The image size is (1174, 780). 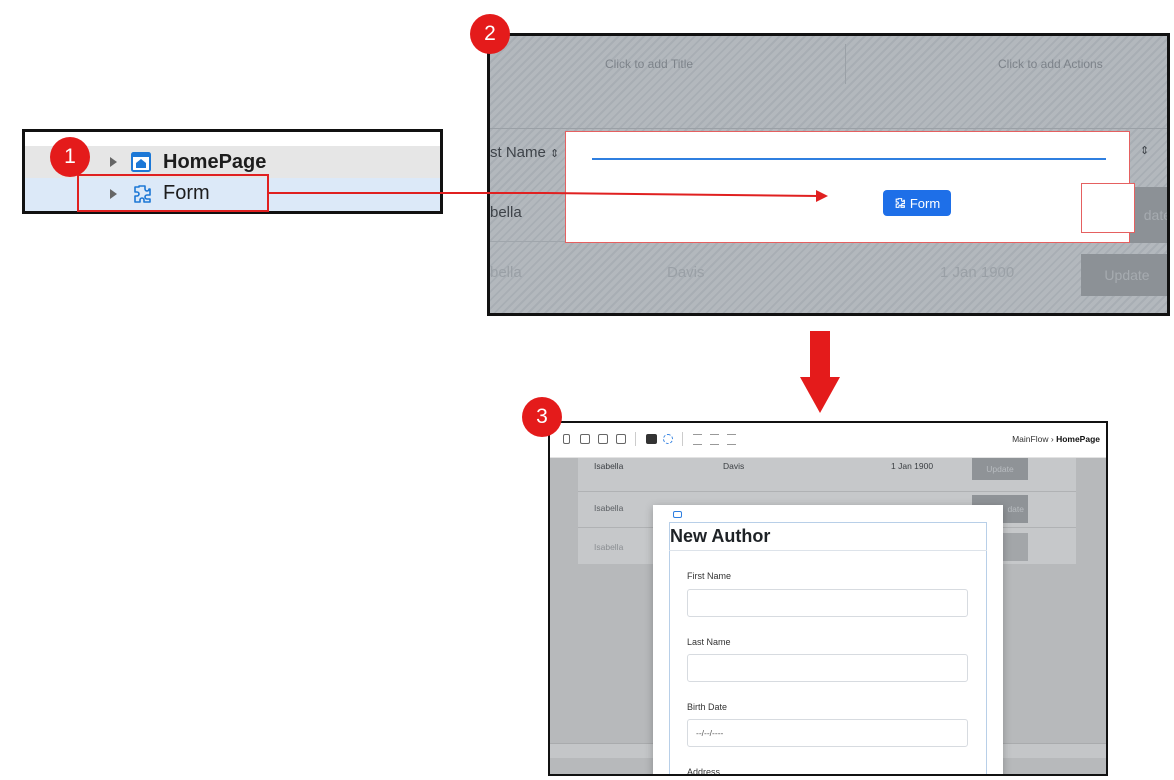 I want to click on breadcrumb-parent: MainFlow, so click(x=1030, y=439).